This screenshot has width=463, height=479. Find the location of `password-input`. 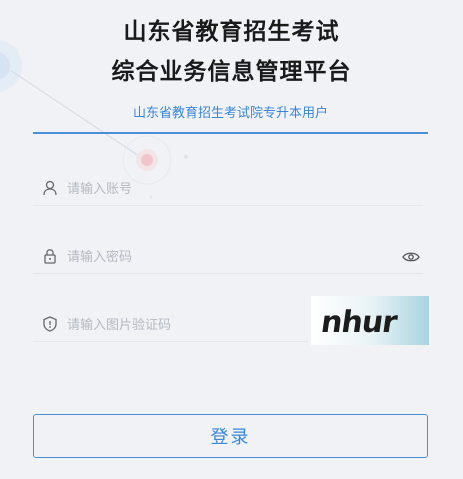

password-input is located at coordinates (217, 257).